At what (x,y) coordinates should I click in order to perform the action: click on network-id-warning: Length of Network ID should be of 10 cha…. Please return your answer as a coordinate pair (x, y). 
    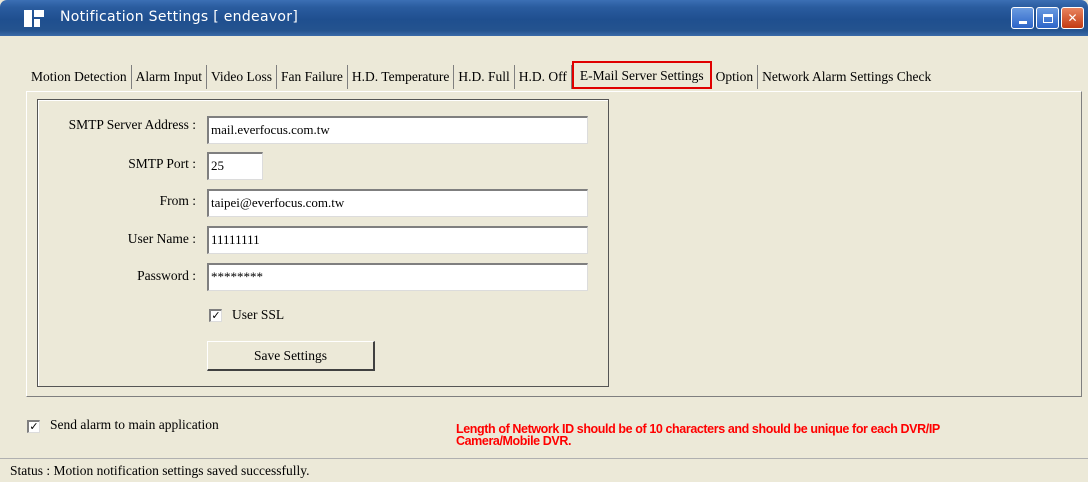
    Looking at the image, I should click on (770, 435).